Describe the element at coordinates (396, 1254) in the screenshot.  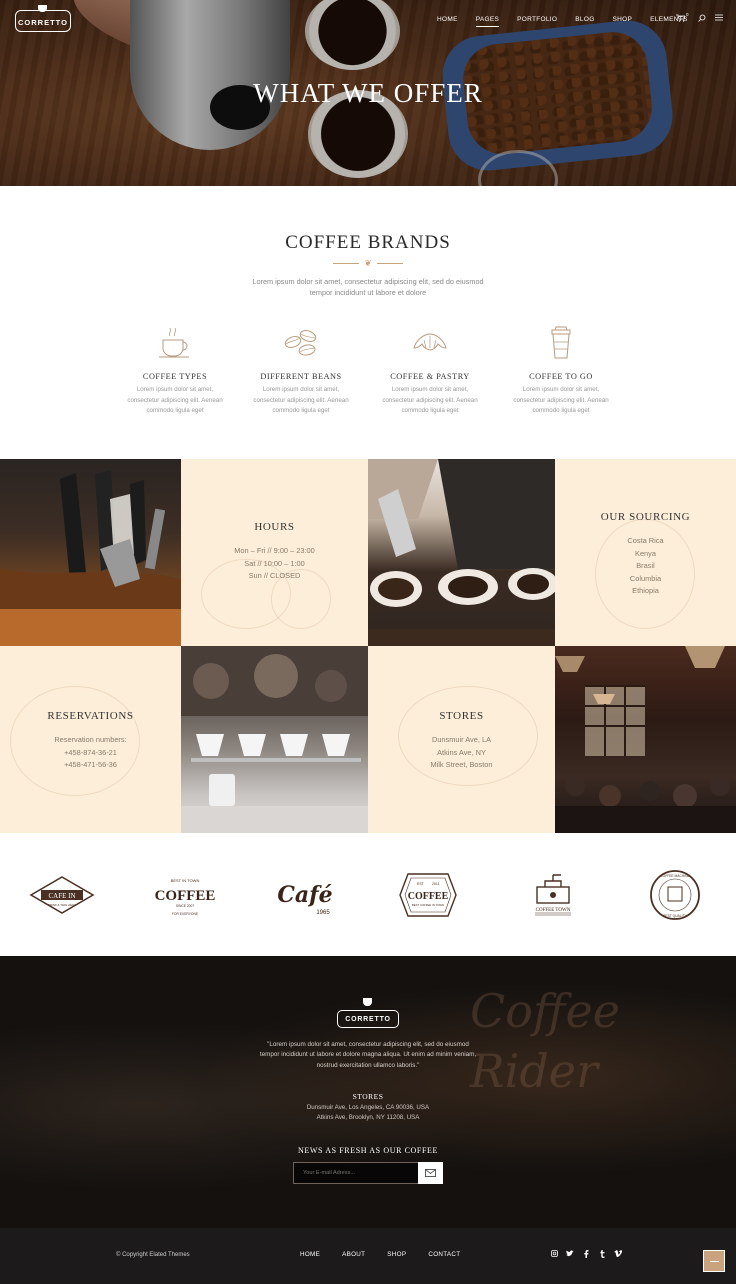
I see `footer-nav-shop: SHOP` at that location.